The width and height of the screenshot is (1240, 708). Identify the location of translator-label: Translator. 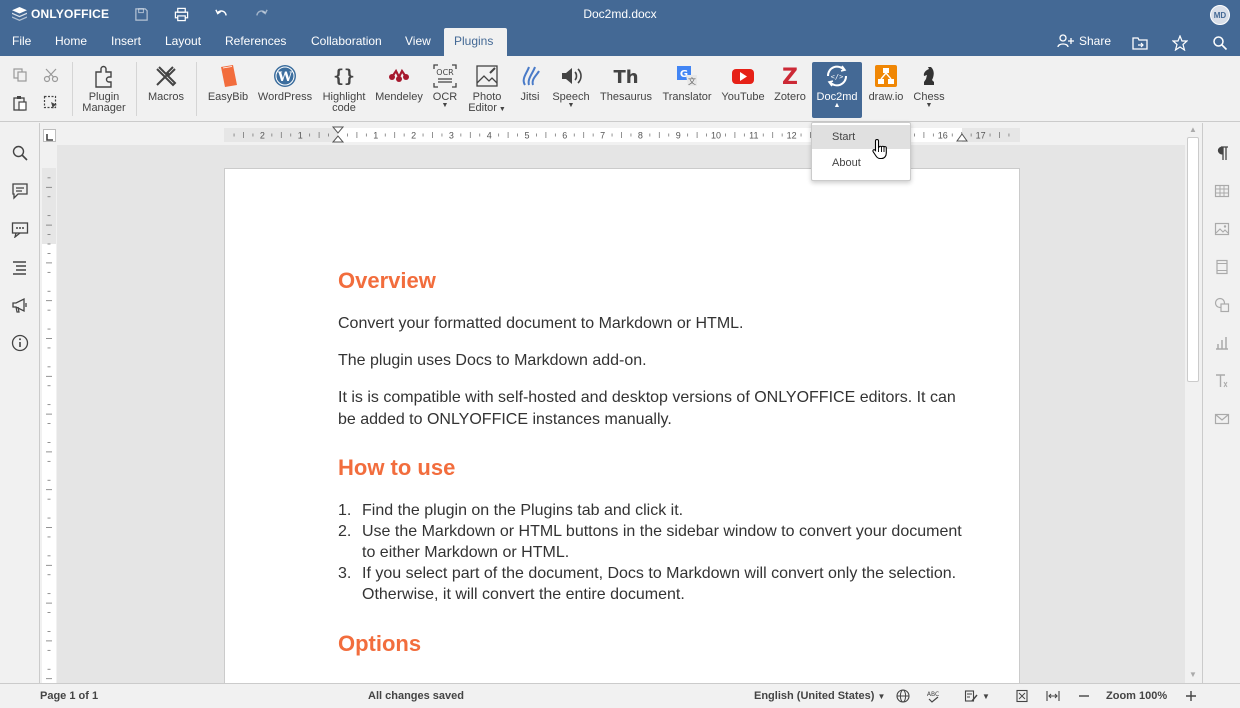
(687, 97).